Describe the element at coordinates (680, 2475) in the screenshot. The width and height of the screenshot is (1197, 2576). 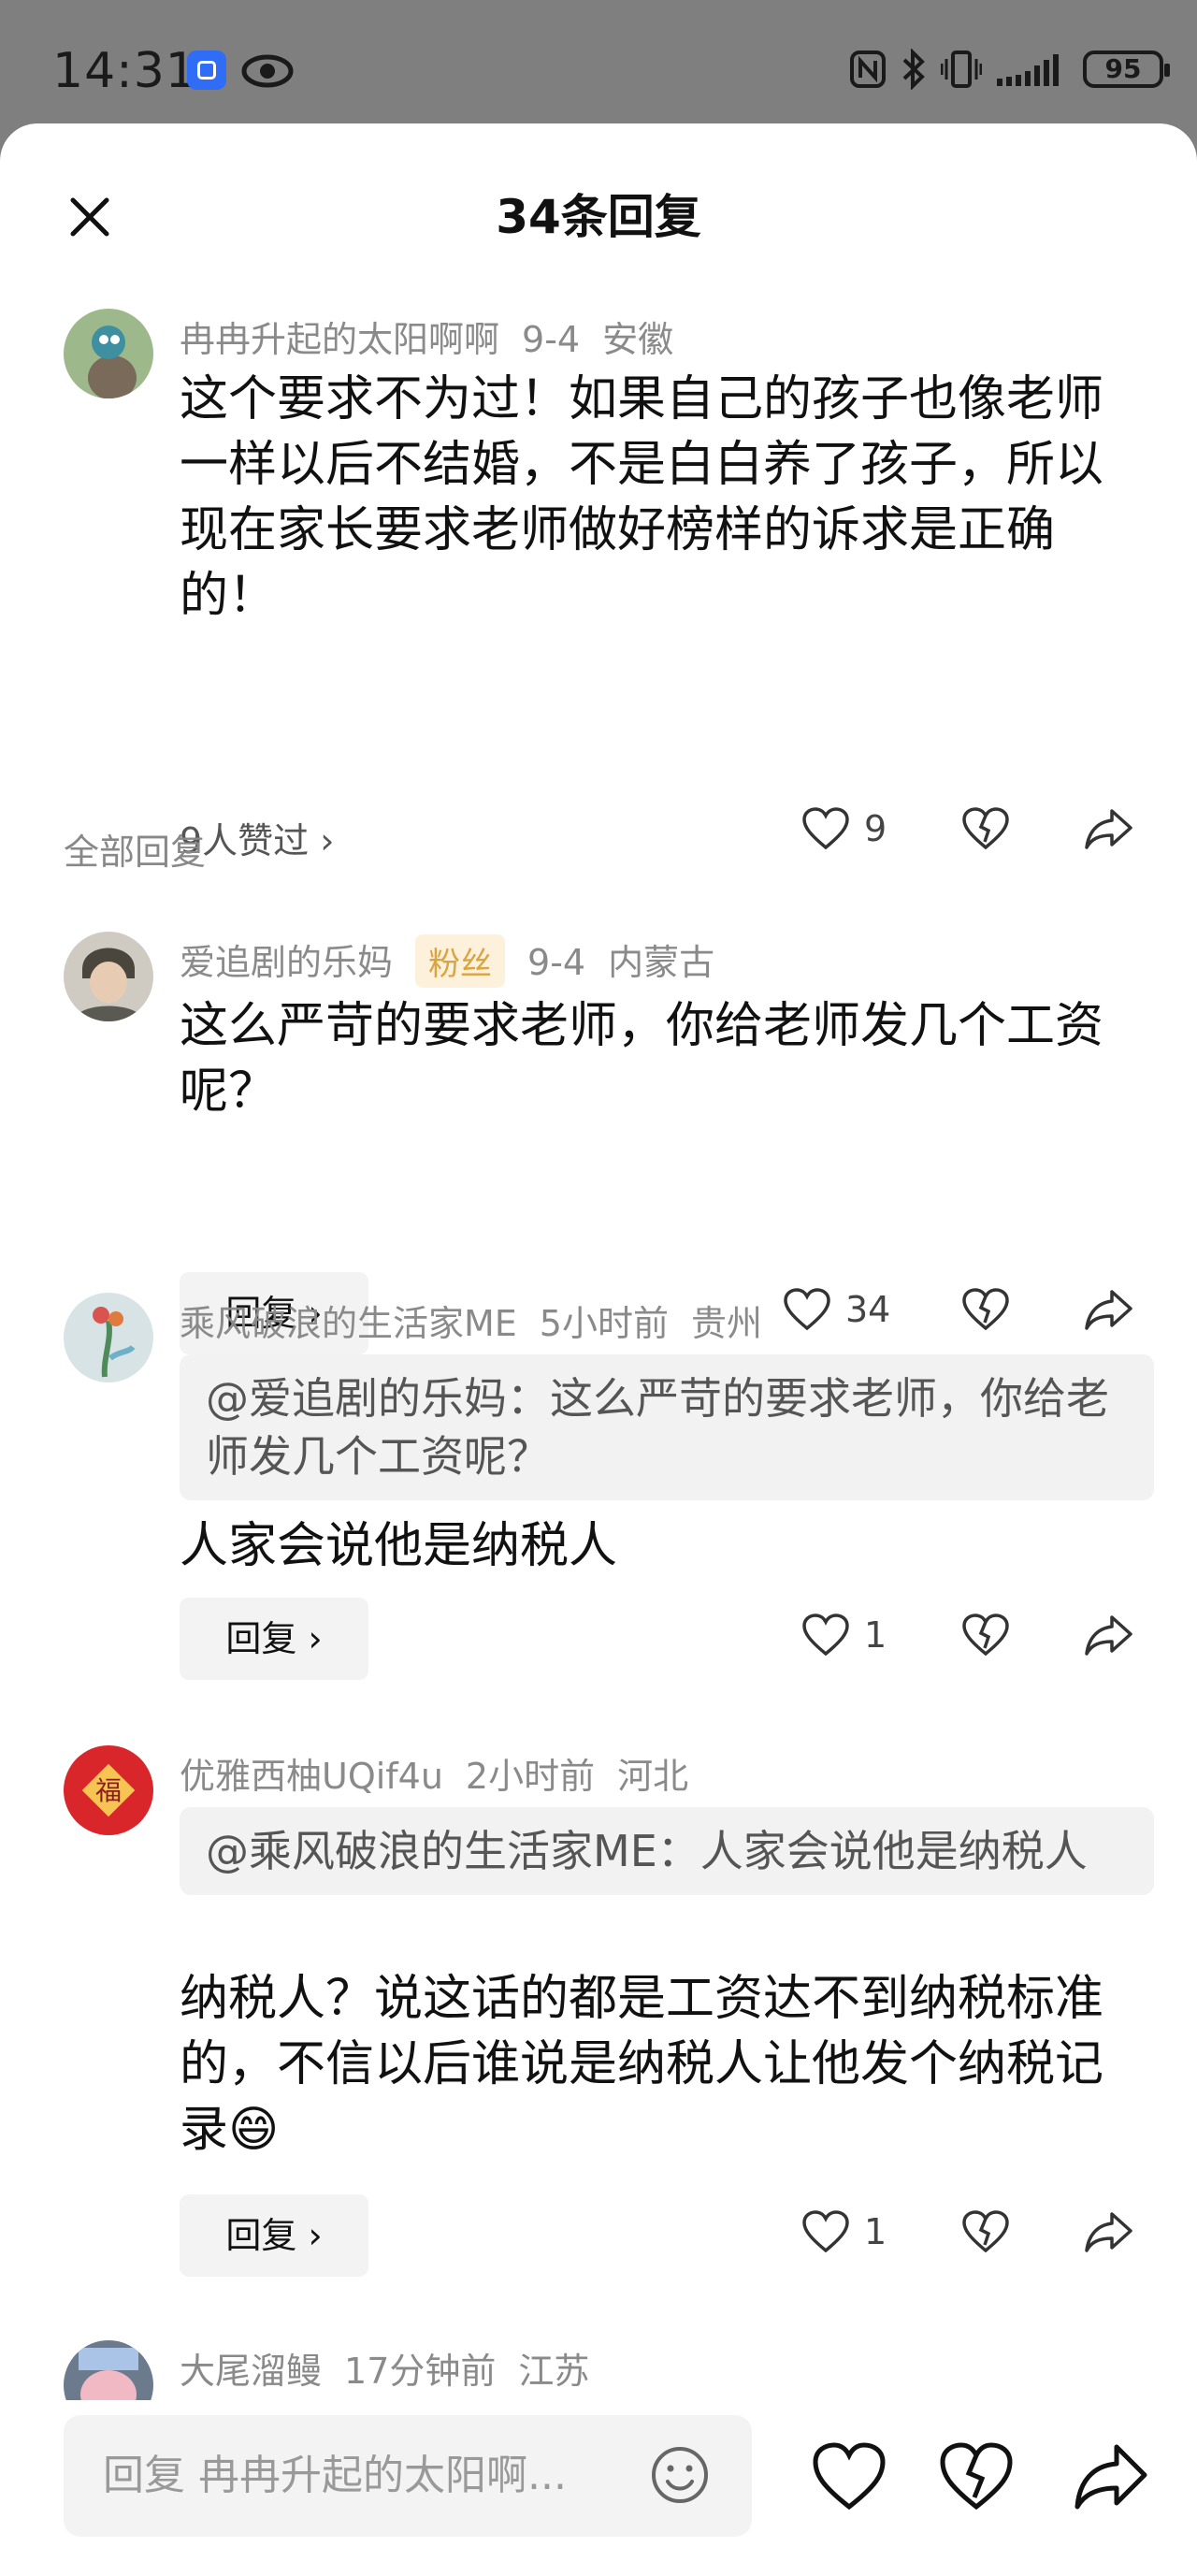
I see `emoji-icon` at that location.